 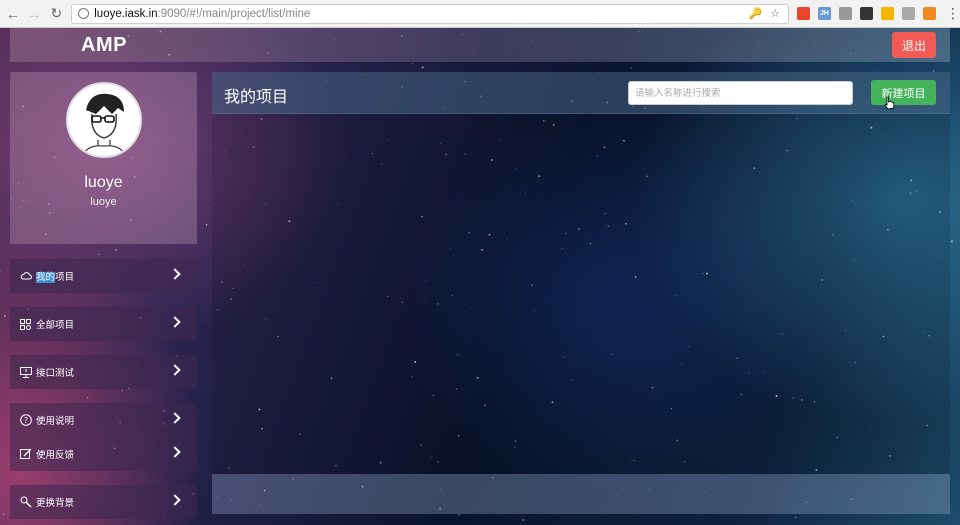 I want to click on monitor-icon, so click(x=25, y=372).